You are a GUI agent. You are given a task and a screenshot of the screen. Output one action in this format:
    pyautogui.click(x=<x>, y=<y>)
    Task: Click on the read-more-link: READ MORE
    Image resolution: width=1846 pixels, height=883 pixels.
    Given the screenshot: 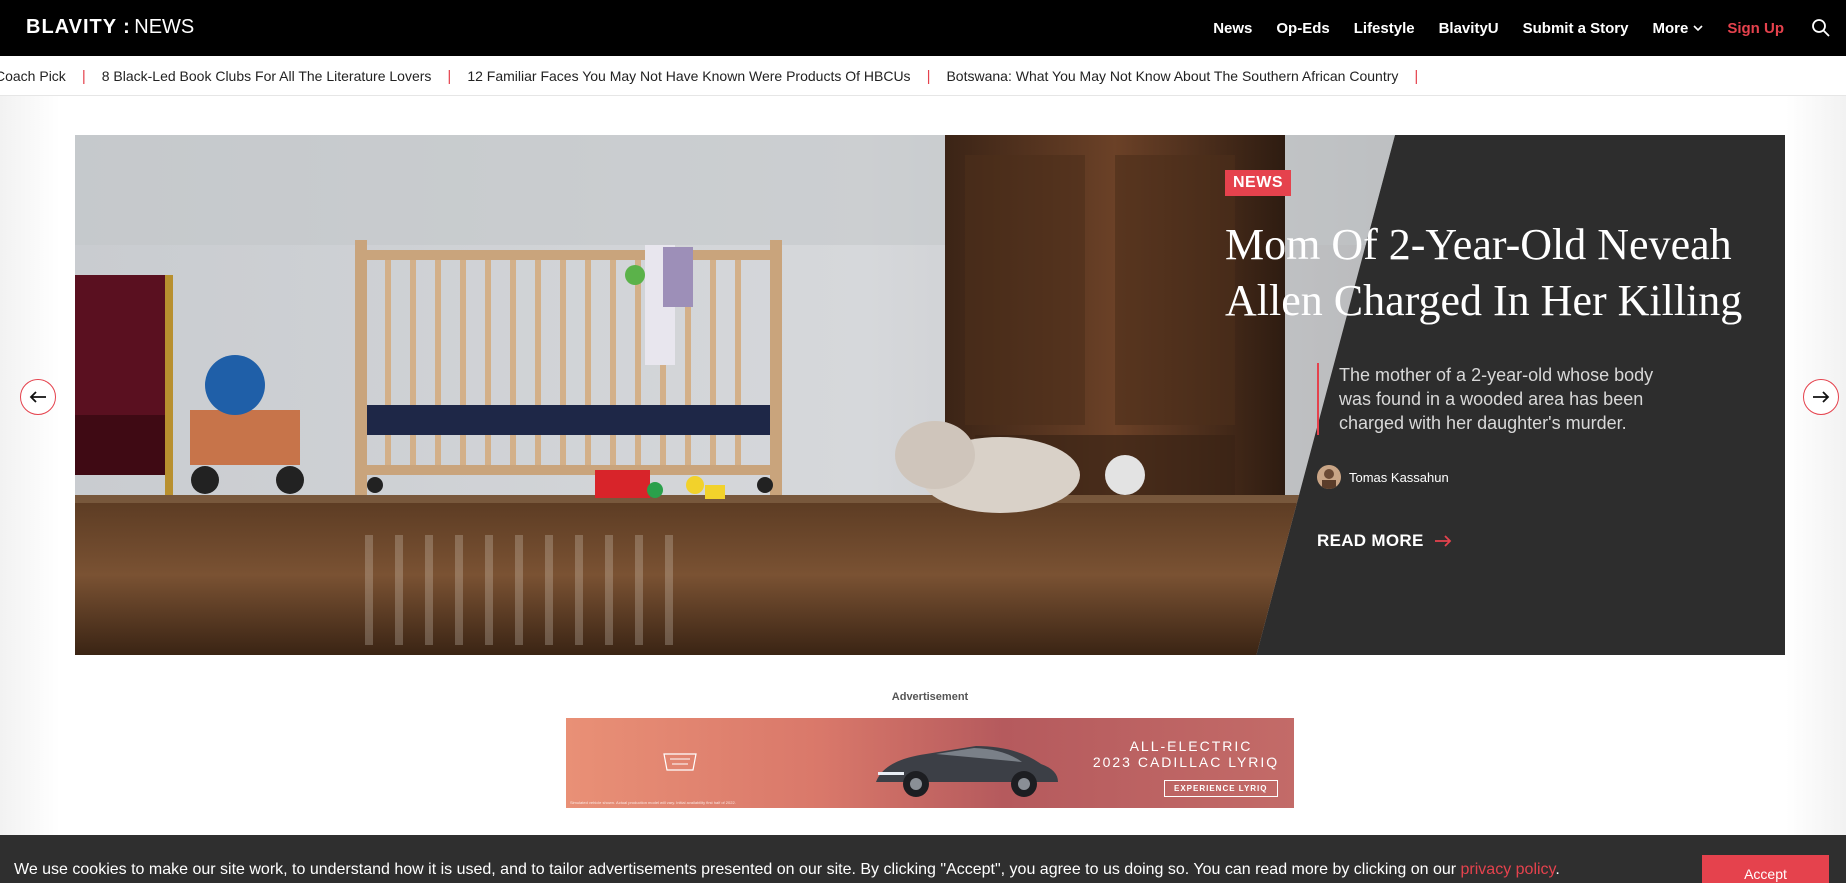 What is the action you would take?
    pyautogui.click(x=1384, y=541)
    